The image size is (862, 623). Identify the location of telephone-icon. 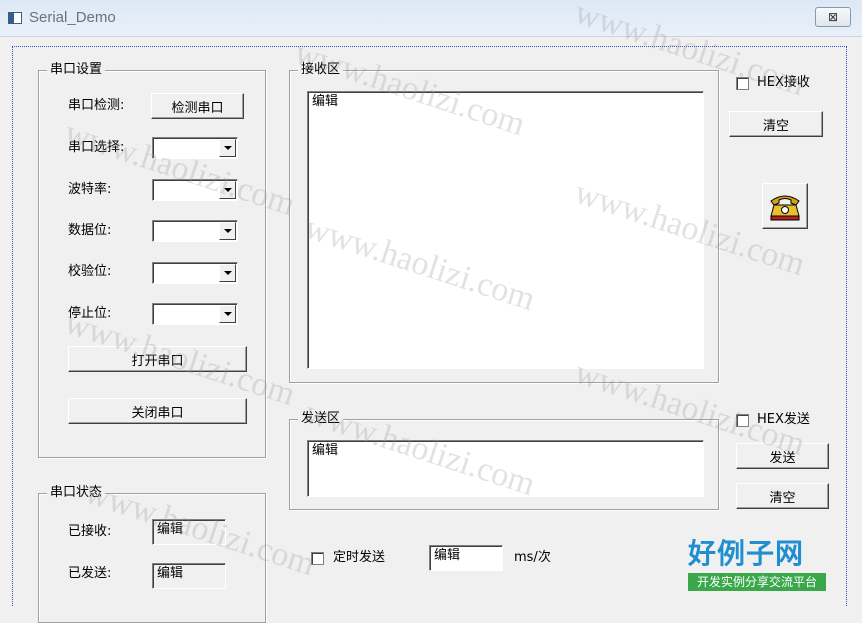
(785, 208).